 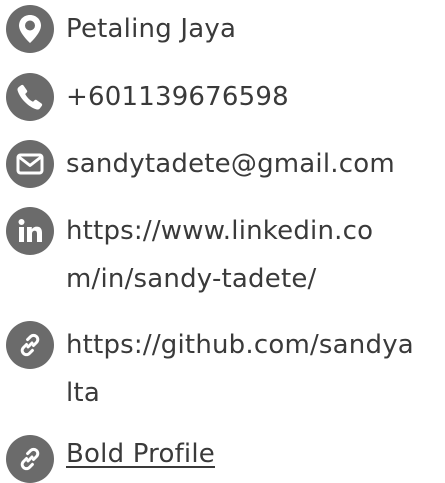 I want to click on email-text: sandytadete@gmail.com, so click(x=230, y=164).